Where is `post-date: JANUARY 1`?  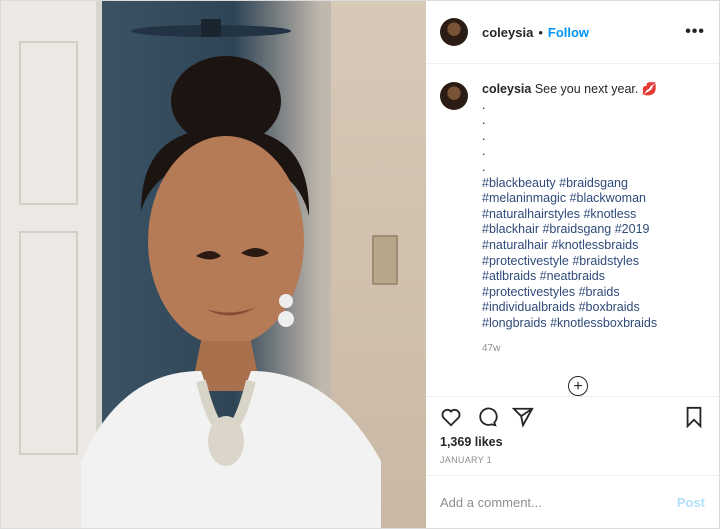
post-date: JANUARY 1 is located at coordinates (466, 460).